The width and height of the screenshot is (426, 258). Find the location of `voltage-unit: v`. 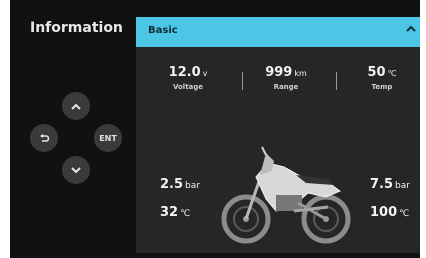

voltage-unit: v is located at coordinates (205, 73).